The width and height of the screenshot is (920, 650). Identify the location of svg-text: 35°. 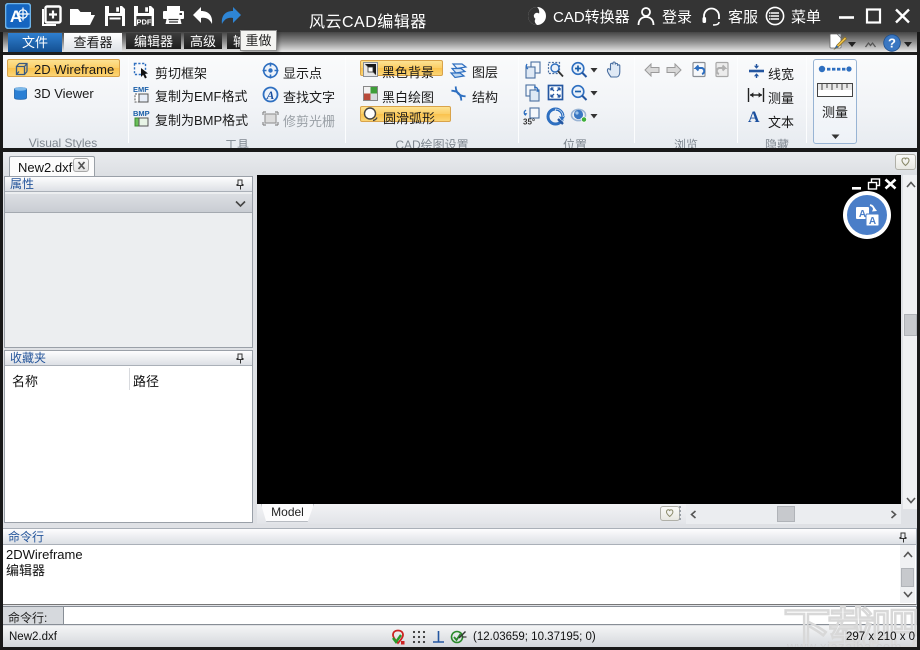
(529, 122).